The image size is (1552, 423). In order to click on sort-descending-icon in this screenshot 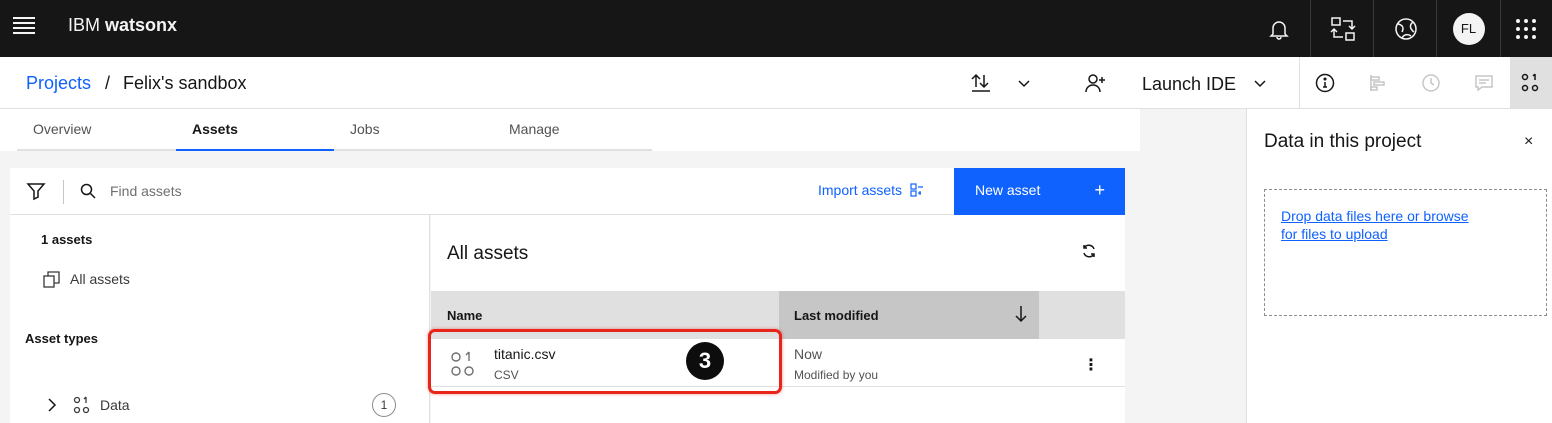, I will do `click(1021, 314)`.